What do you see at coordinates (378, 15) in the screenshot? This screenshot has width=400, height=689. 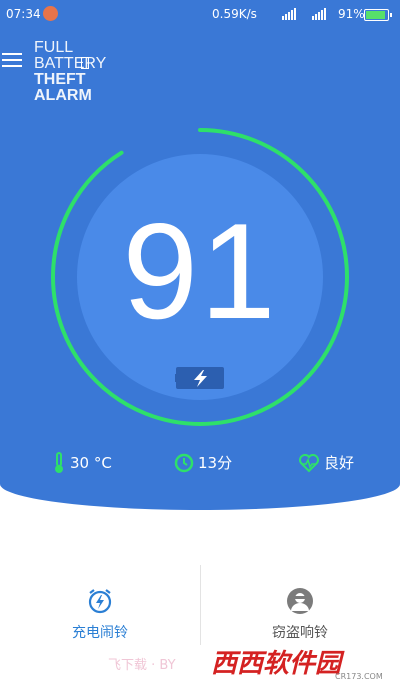 I see `status-battery-icon` at bounding box center [378, 15].